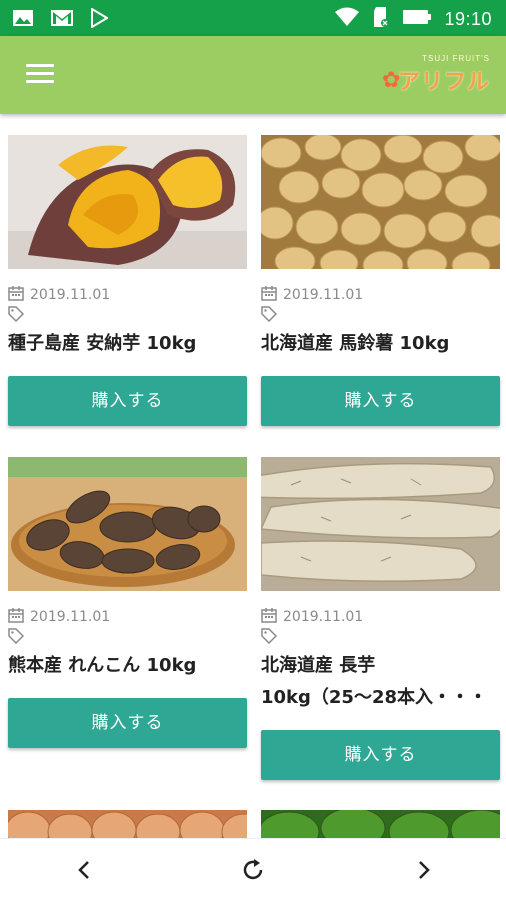 The image size is (506, 900). What do you see at coordinates (40, 75) in the screenshot?
I see `menu-button` at bounding box center [40, 75].